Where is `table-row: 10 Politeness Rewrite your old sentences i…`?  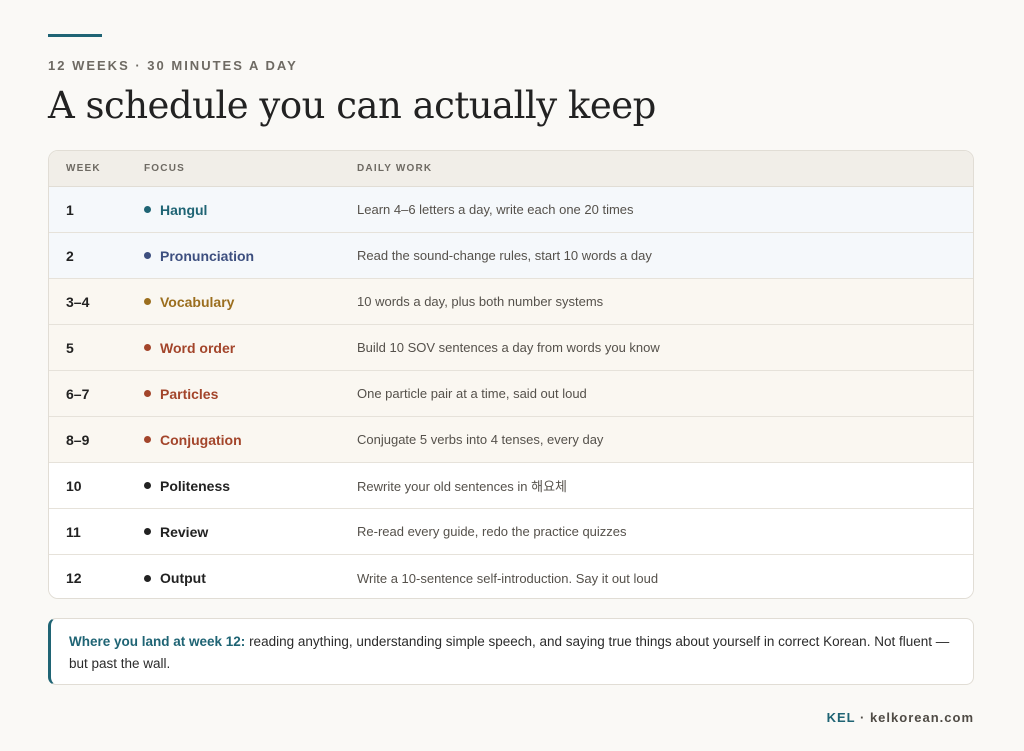
table-row: 10 Politeness Rewrite your old sentences i… is located at coordinates (511, 486).